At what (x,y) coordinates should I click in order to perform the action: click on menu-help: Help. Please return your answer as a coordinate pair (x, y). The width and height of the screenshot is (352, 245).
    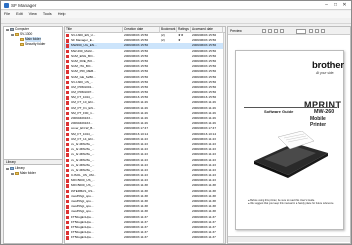
    Looking at the image, I should click on (62, 14).